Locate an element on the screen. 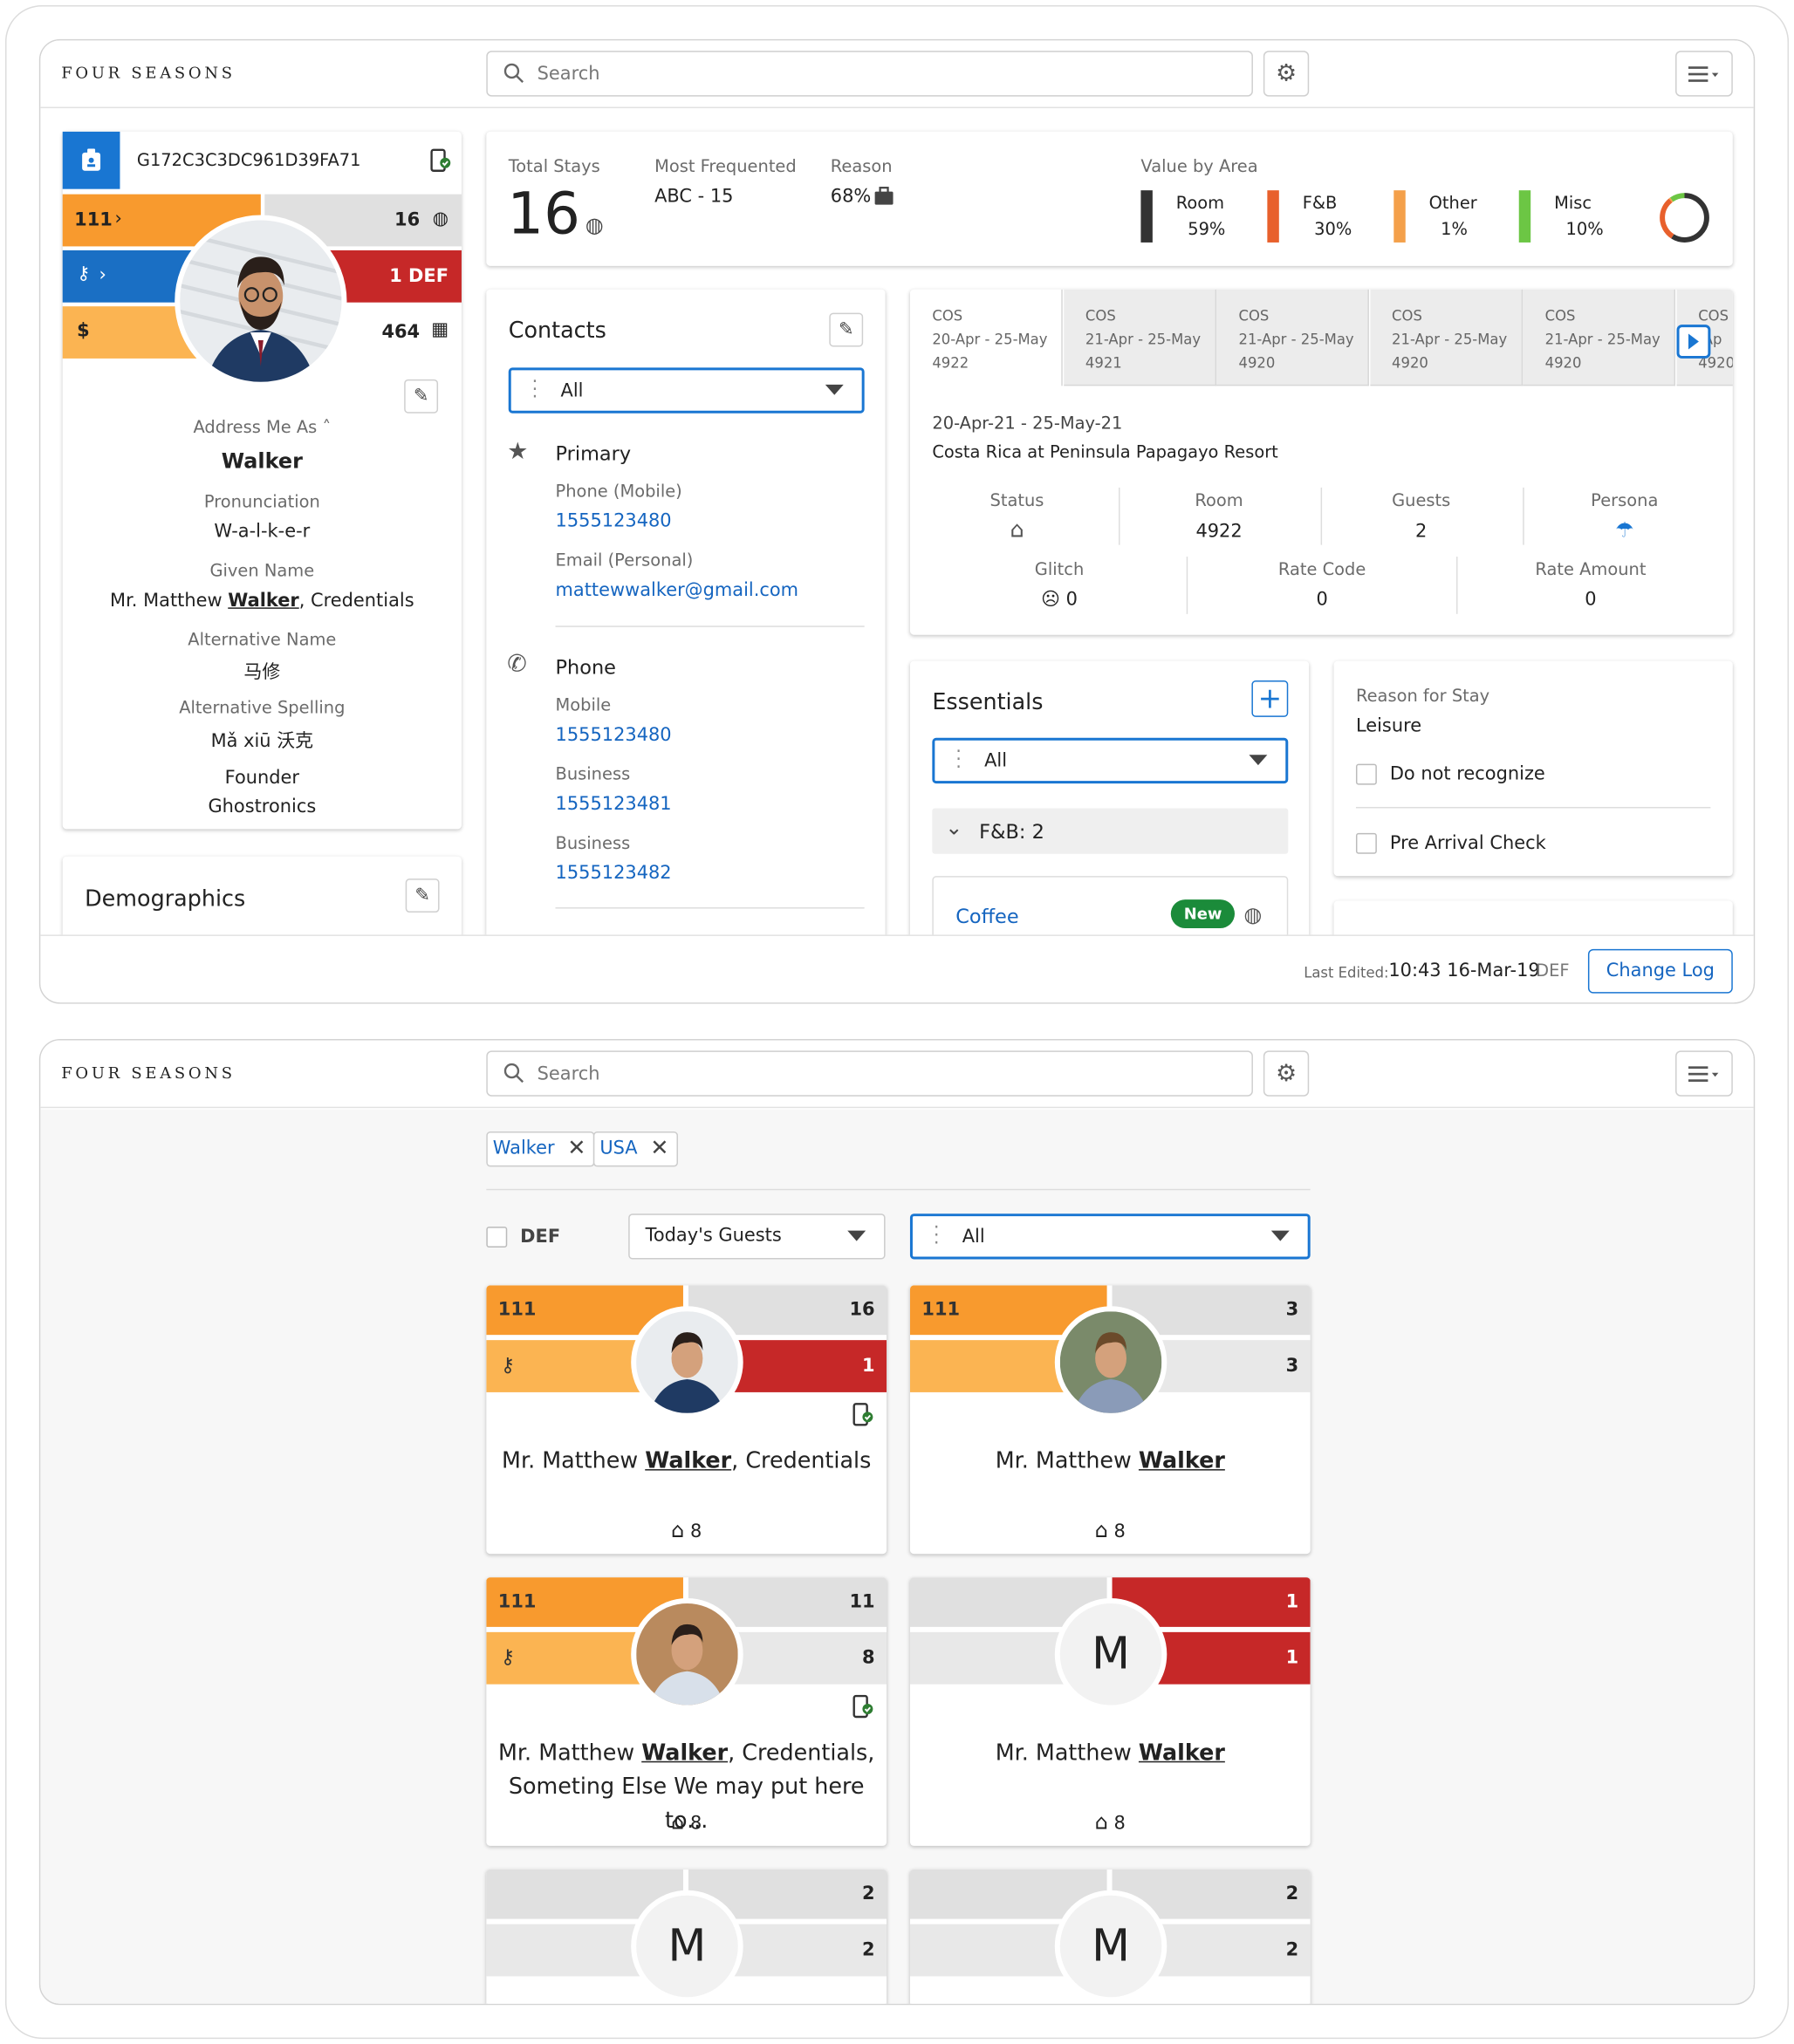  area-name: Room is located at coordinates (1200, 204).